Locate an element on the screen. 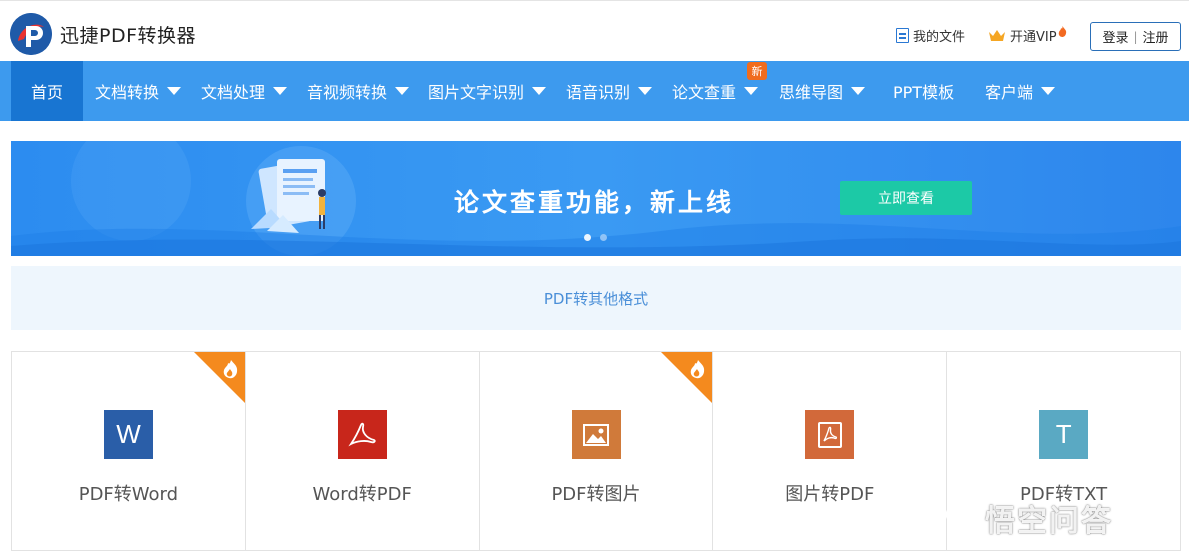  watermark: 悟空问答 is located at coordinates (1029, 518).